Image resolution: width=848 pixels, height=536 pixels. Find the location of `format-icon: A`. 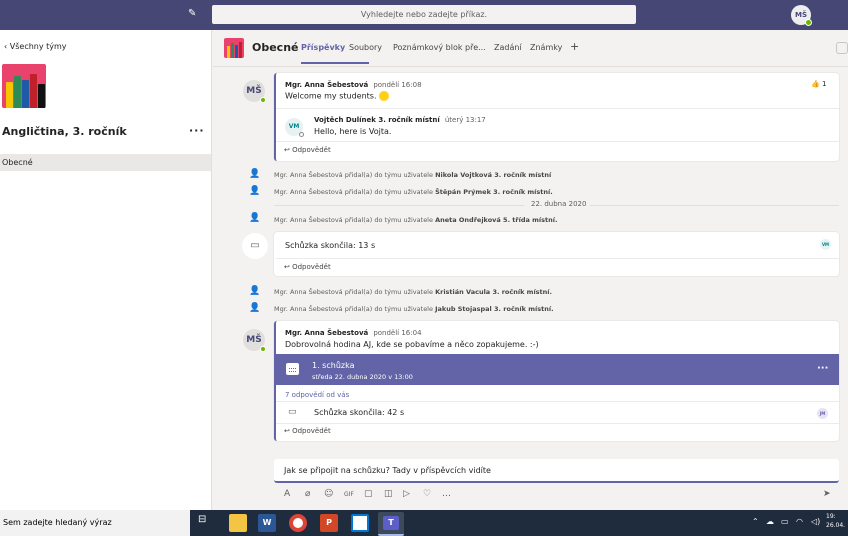

format-icon: A is located at coordinates (287, 494).